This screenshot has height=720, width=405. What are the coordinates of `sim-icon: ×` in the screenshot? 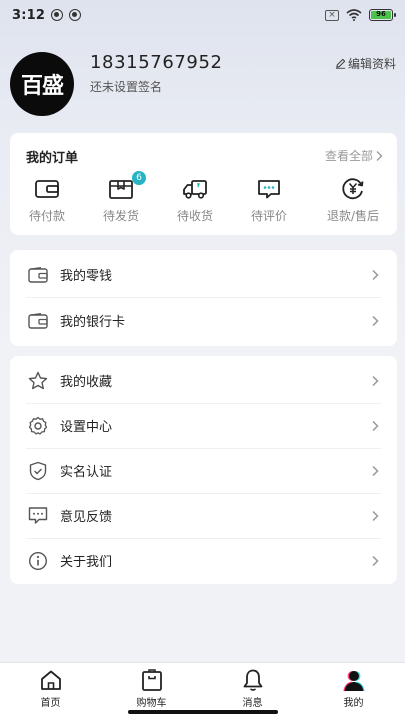 It's located at (332, 15).